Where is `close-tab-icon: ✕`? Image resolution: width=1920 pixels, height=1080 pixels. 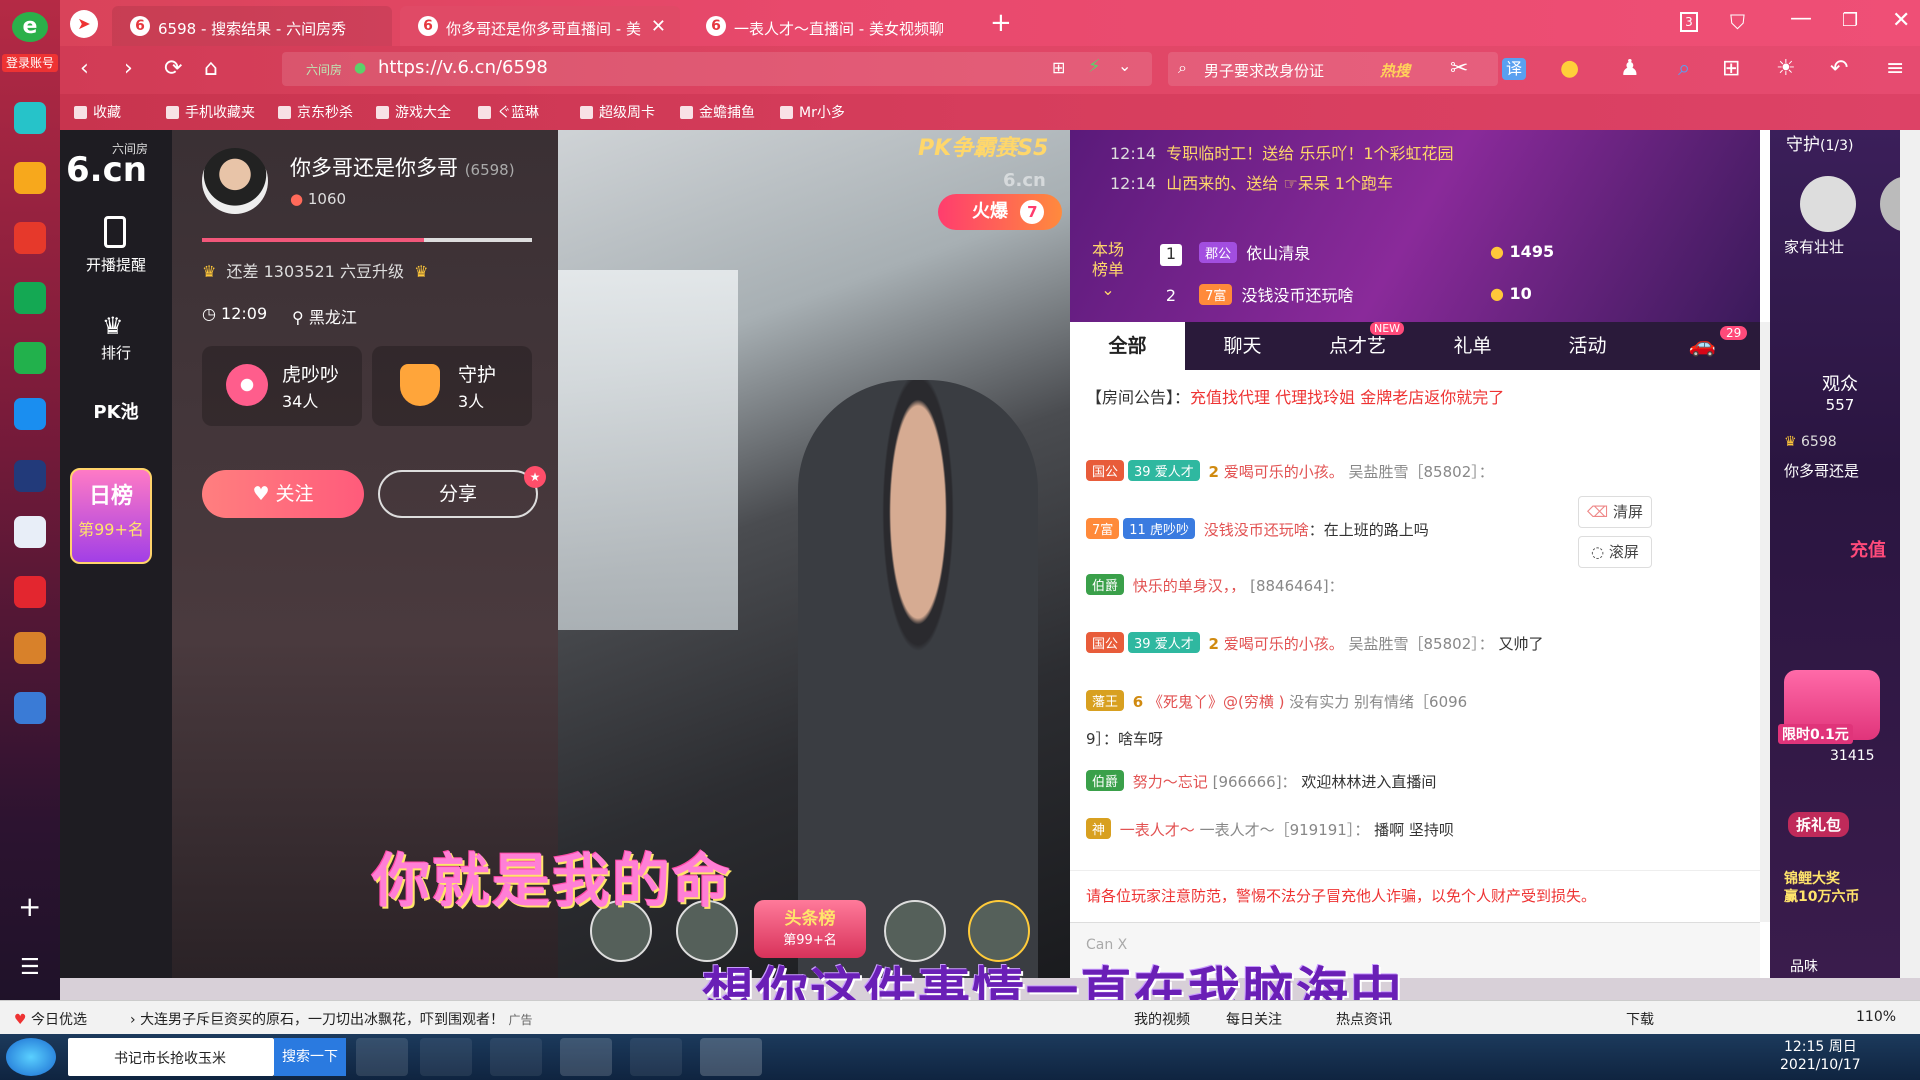 close-tab-icon: ✕ is located at coordinates (658, 26).